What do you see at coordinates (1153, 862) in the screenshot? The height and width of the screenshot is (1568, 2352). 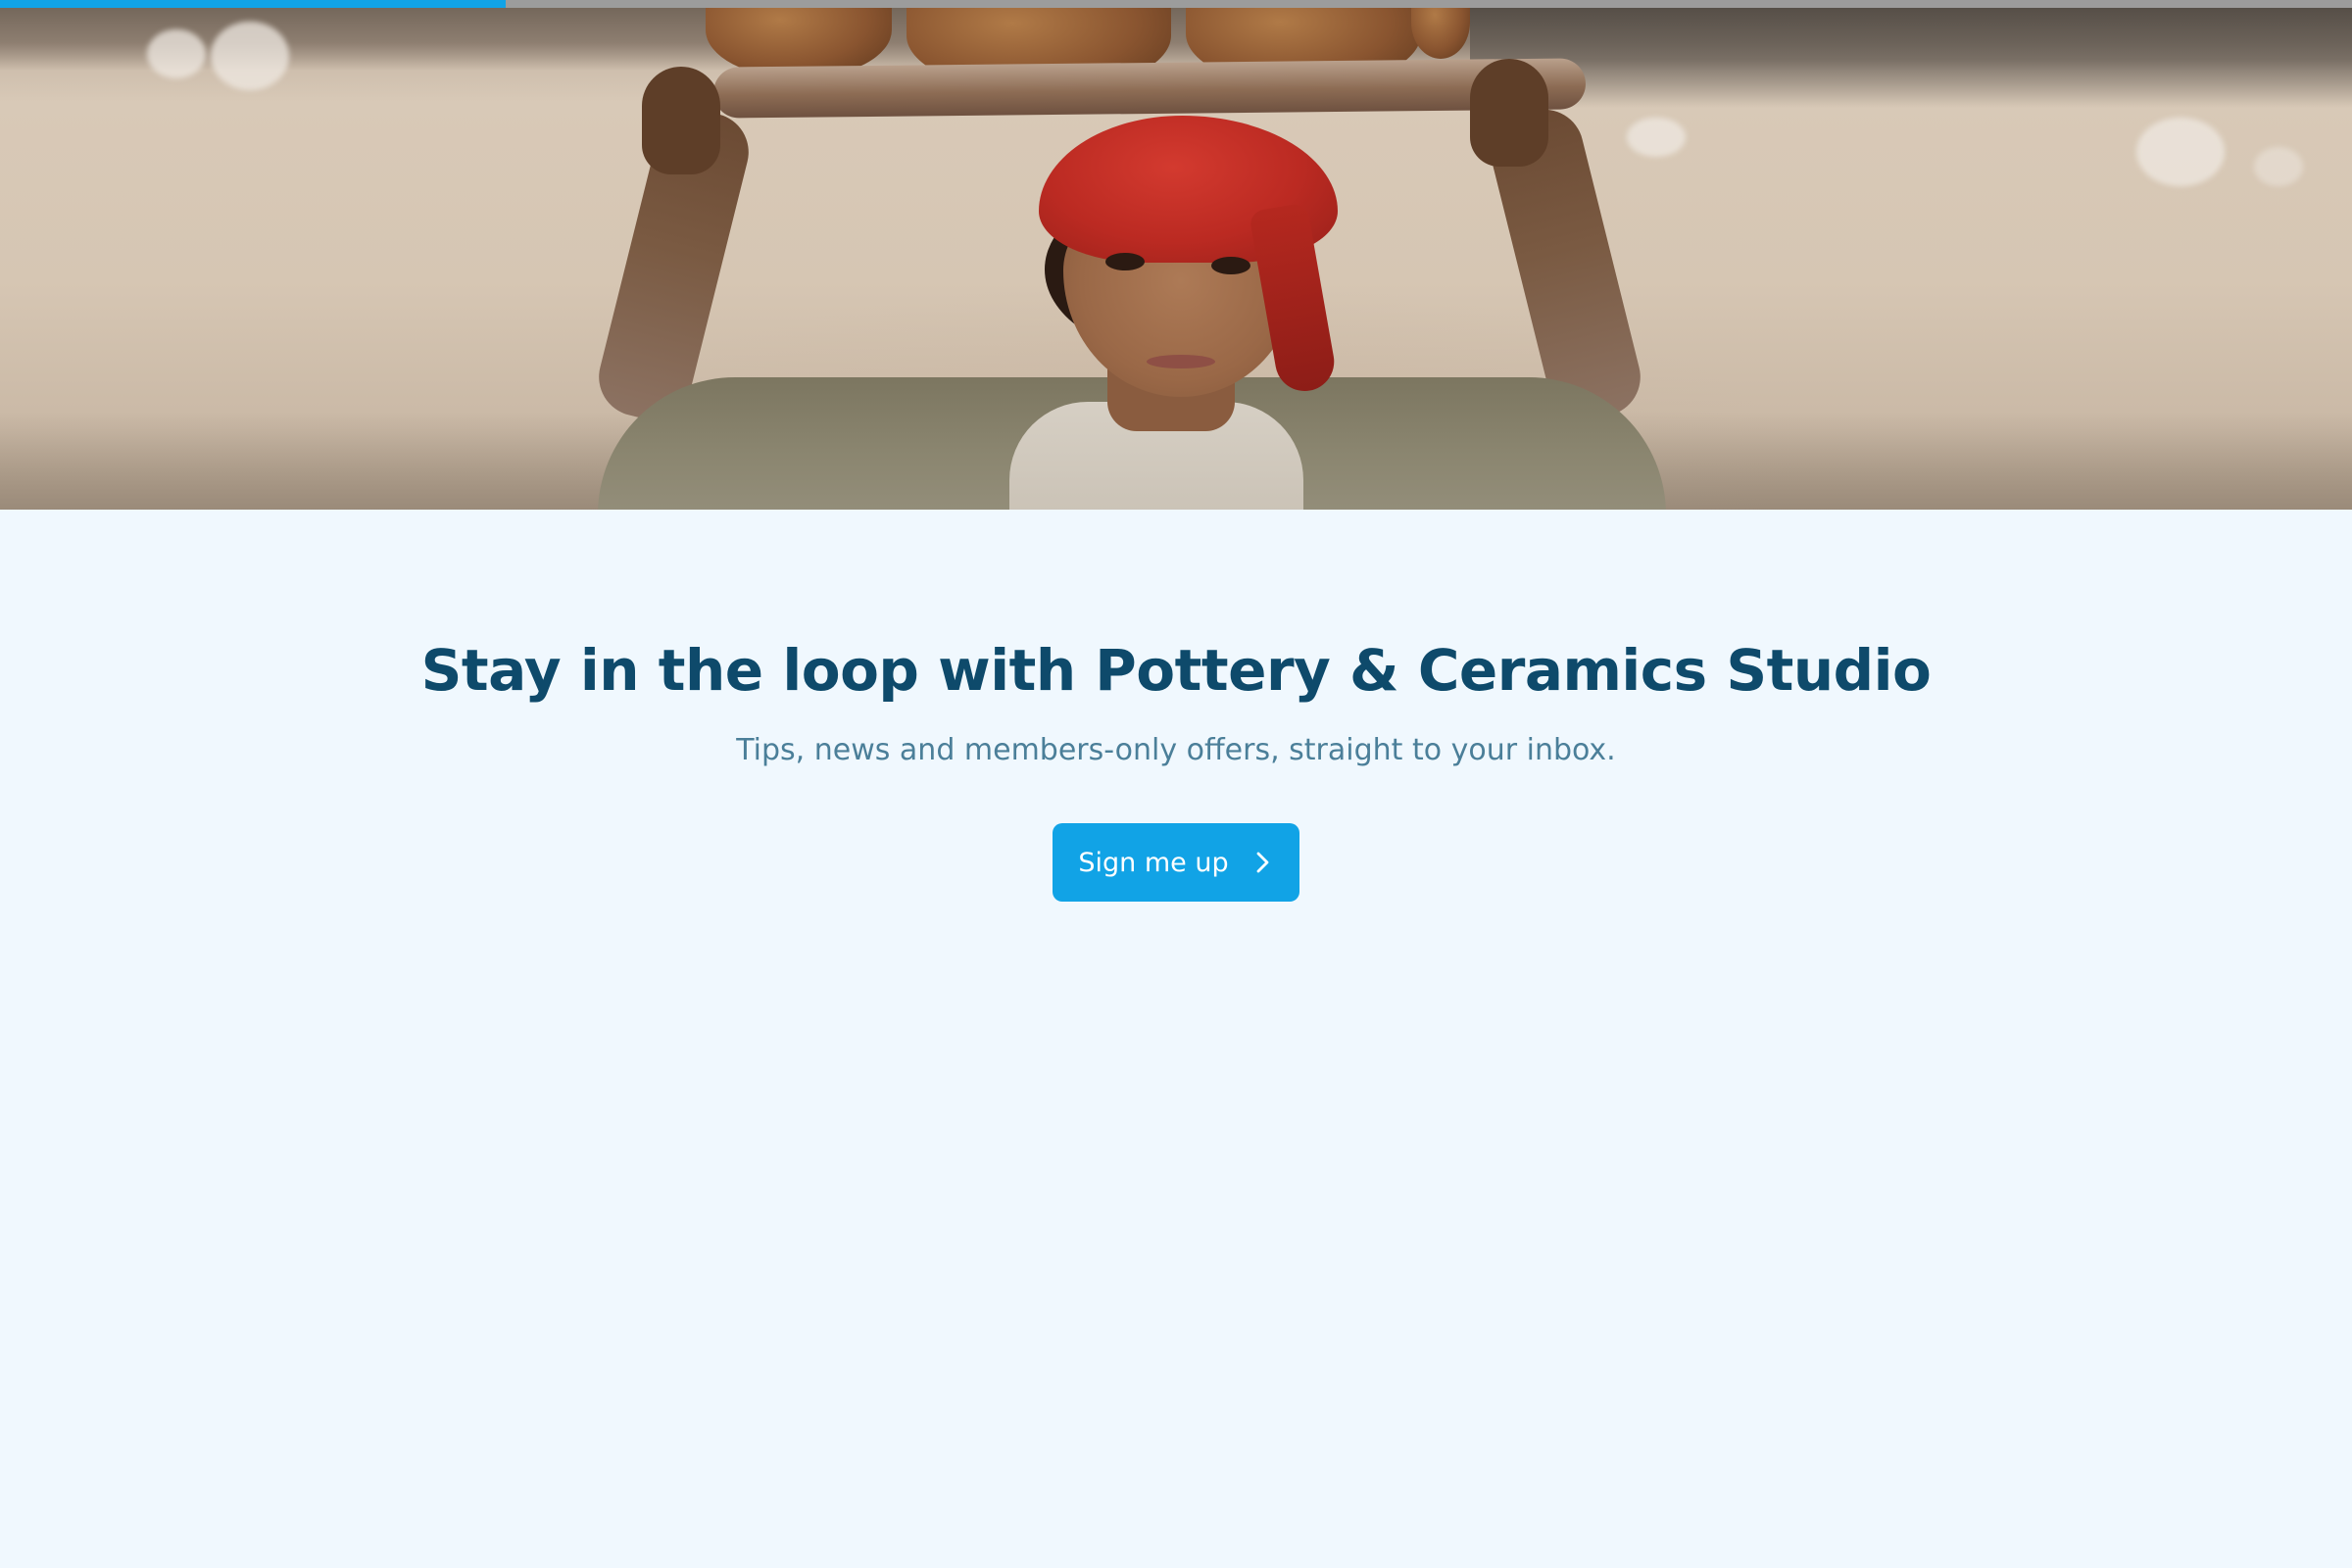 I see `sign-me-up-label: Sign me up` at bounding box center [1153, 862].